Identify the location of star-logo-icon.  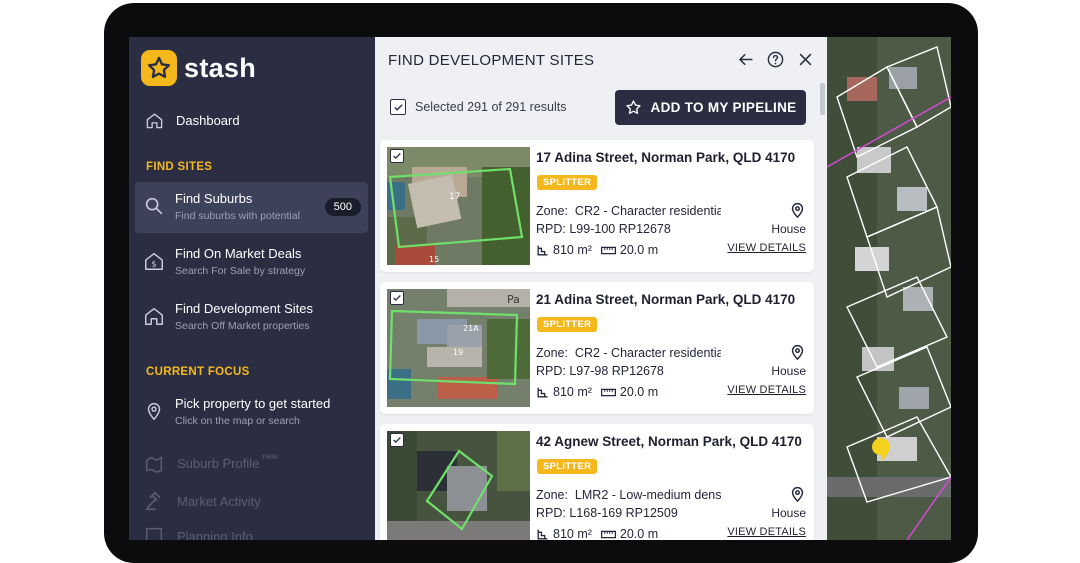
(159, 68).